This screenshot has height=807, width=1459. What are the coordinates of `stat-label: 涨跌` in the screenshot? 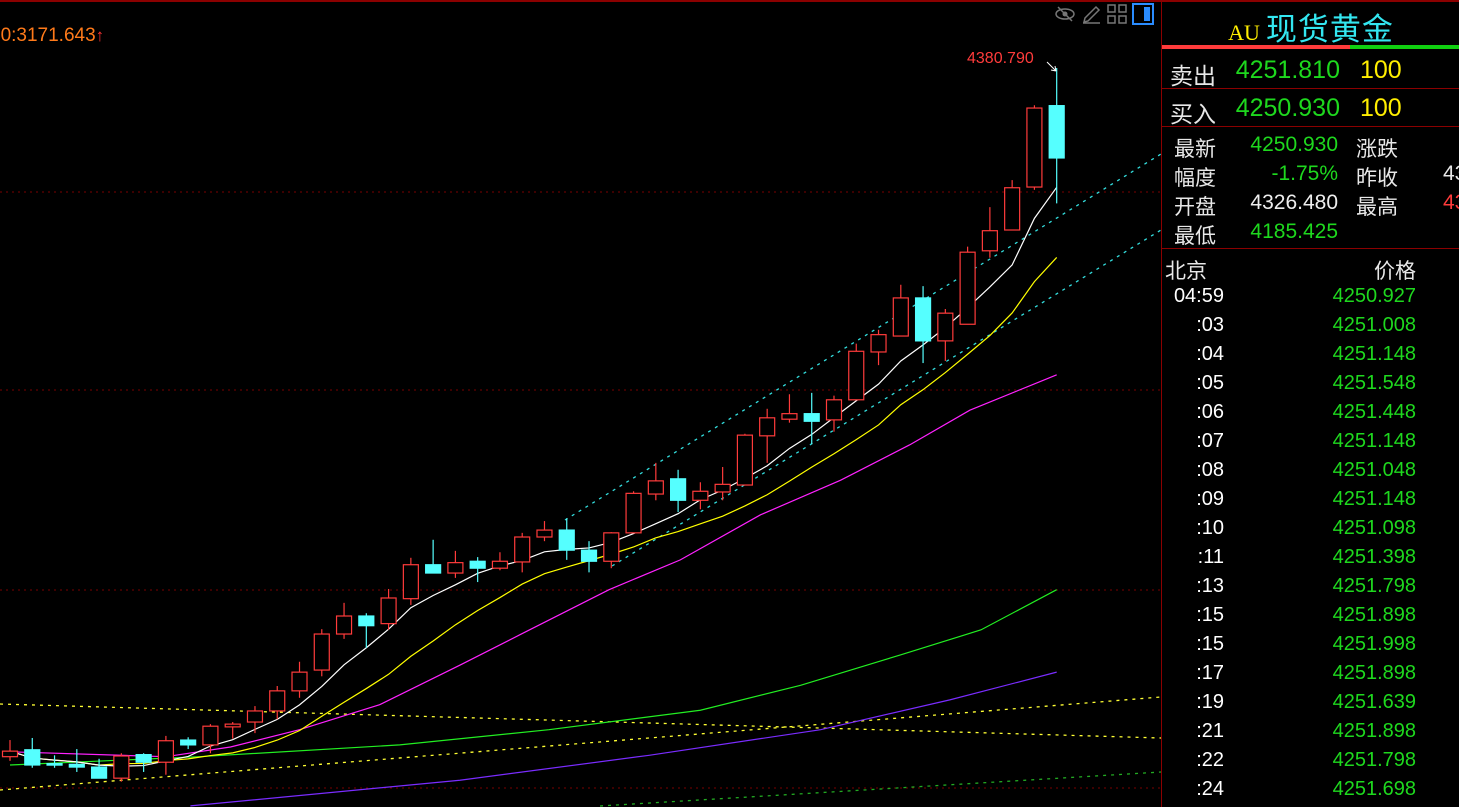 It's located at (1377, 149).